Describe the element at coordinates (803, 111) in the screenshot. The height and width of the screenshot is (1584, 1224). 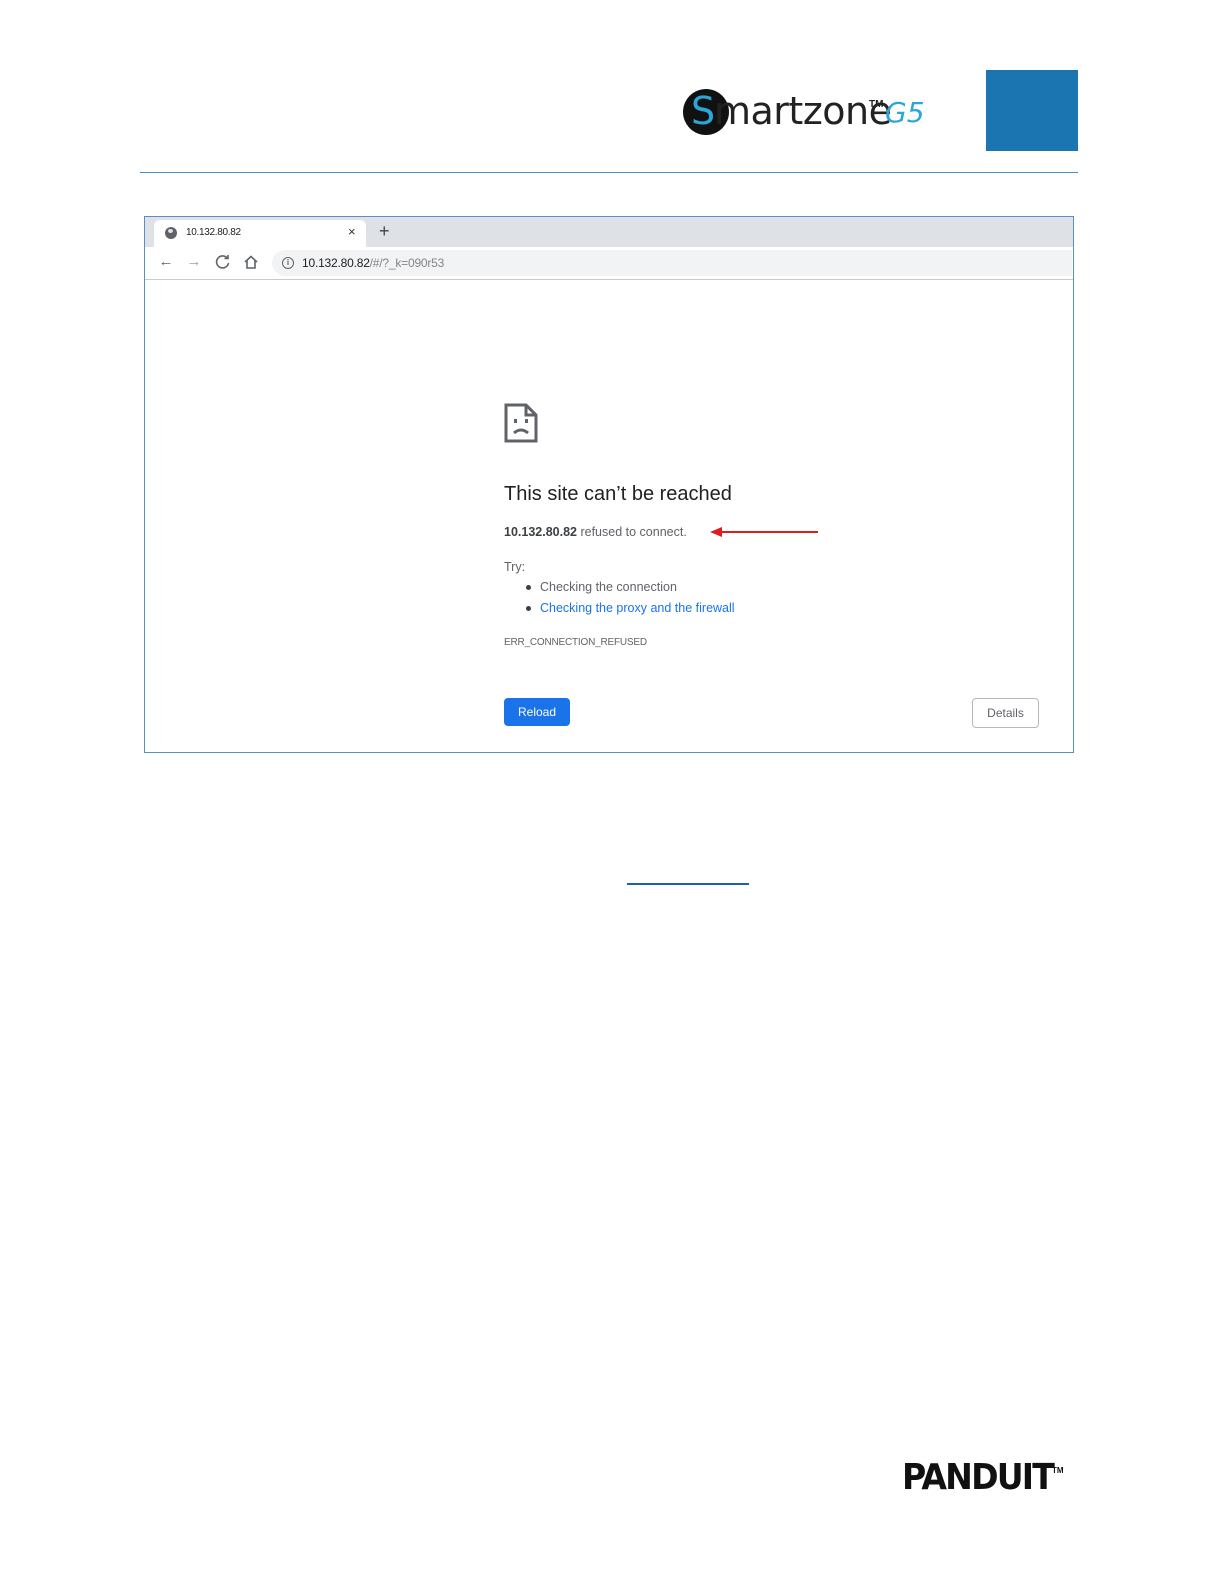
I see `logo-wordmark: martzone` at that location.